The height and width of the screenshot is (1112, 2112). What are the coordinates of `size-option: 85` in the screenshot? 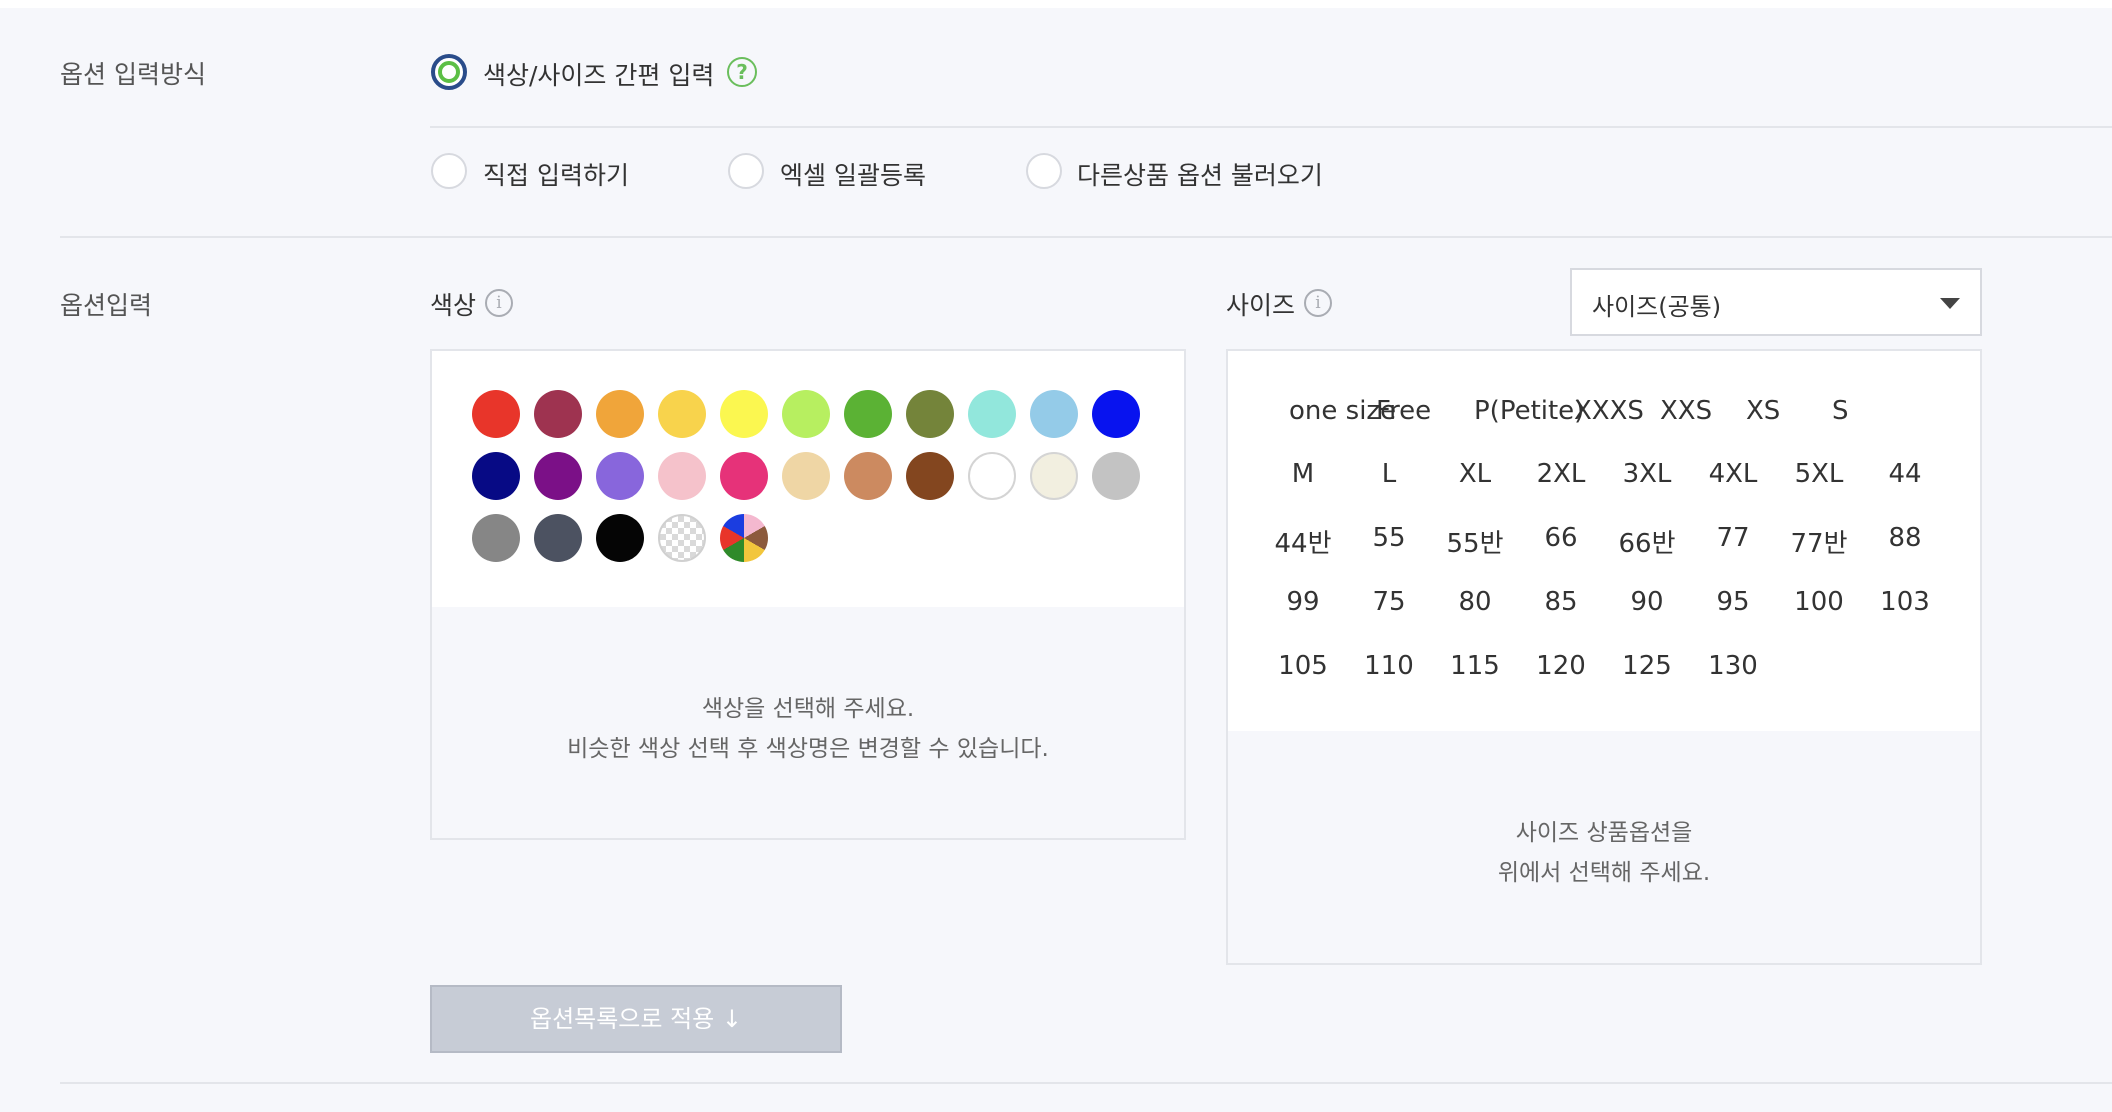 It's located at (1561, 602).